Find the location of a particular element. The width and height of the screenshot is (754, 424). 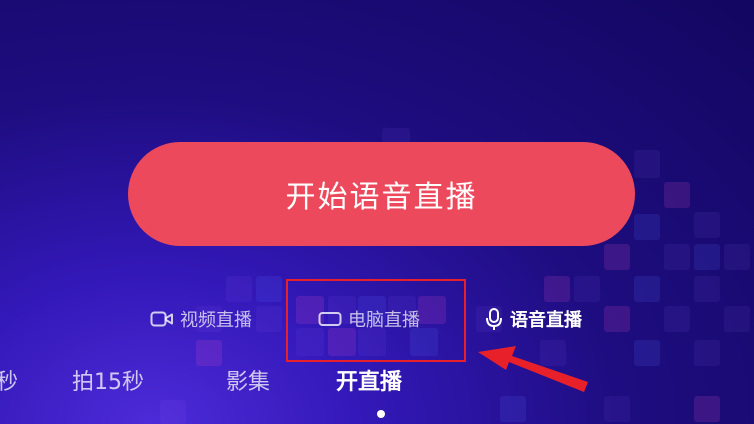

tab-album: 影集 is located at coordinates (248, 383).